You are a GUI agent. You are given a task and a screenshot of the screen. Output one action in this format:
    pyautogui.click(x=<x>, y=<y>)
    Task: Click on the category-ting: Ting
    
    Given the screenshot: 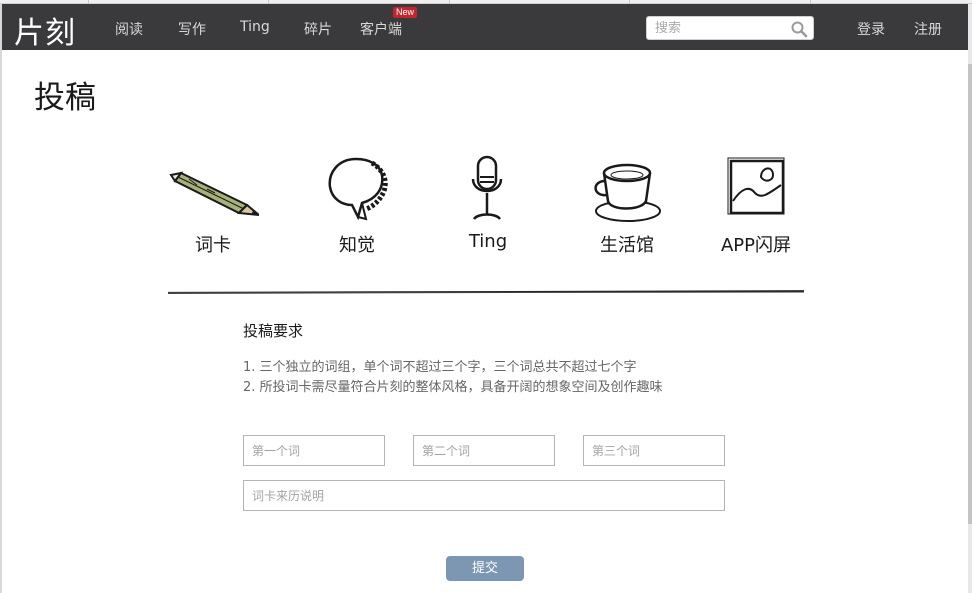 What is the action you would take?
    pyautogui.click(x=488, y=203)
    